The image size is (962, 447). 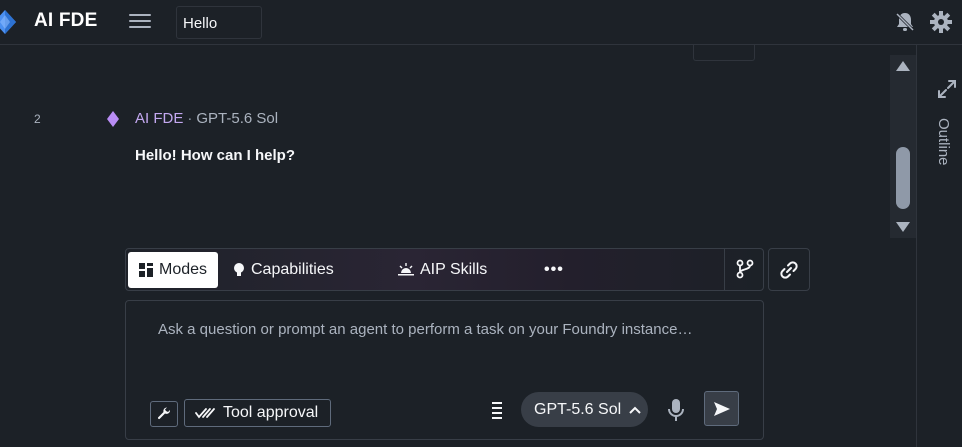 I want to click on line-number: 2, so click(x=37, y=119).